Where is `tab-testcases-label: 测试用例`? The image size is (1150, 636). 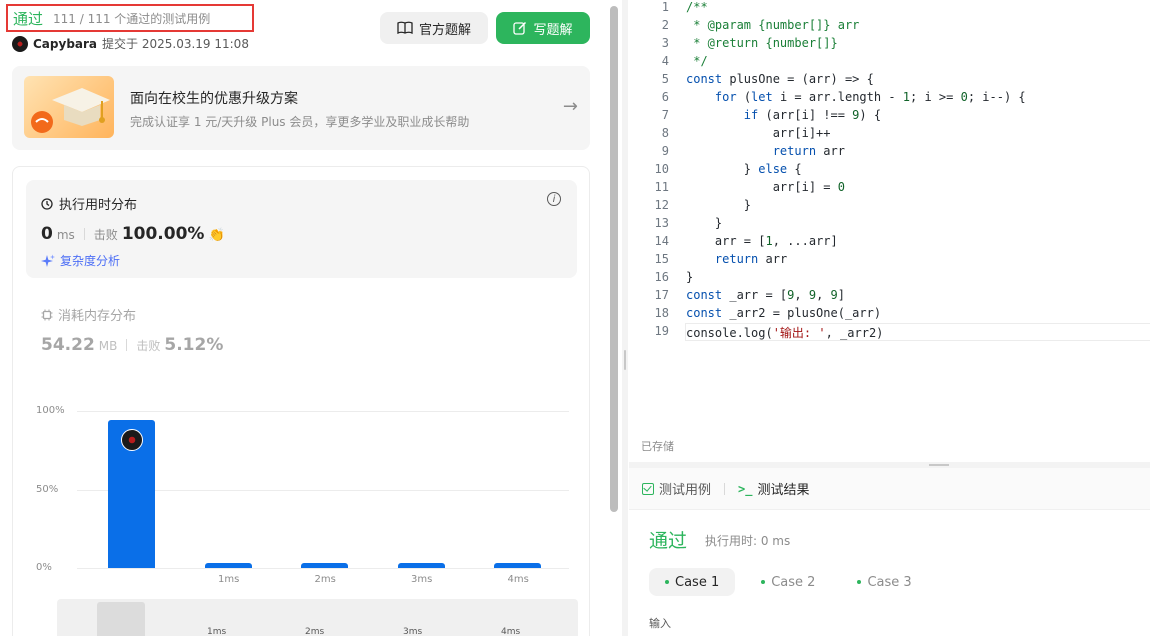 tab-testcases-label: 测试用例 is located at coordinates (685, 490).